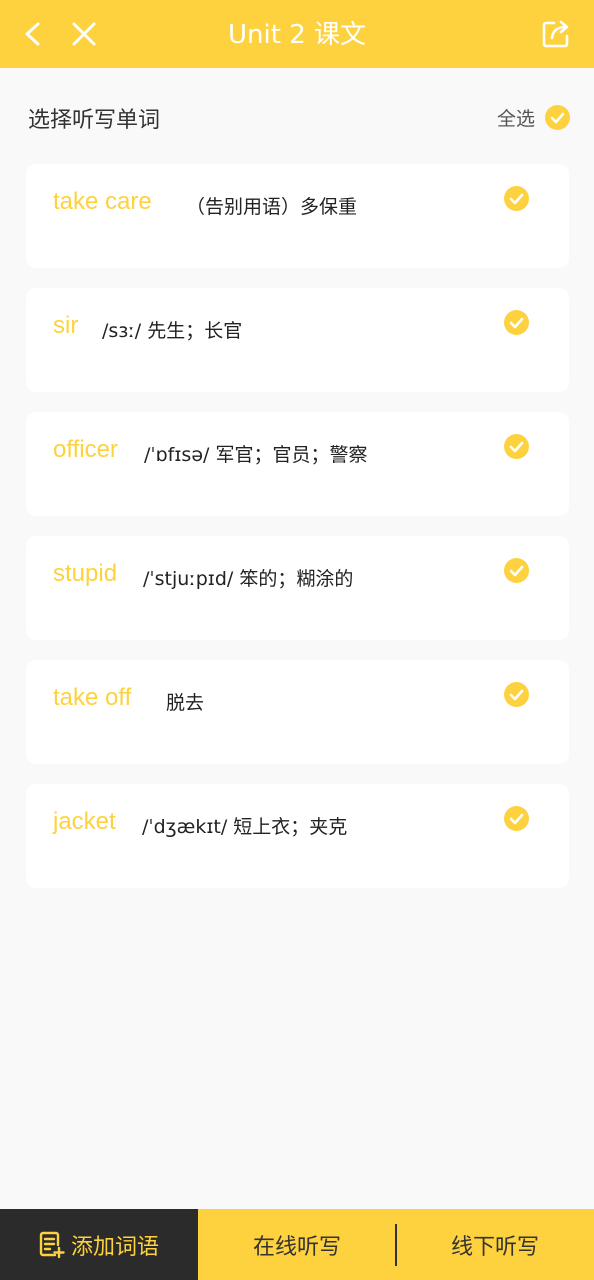  What do you see at coordinates (114, 1247) in the screenshot?
I see `add-words-label: 添加词语` at bounding box center [114, 1247].